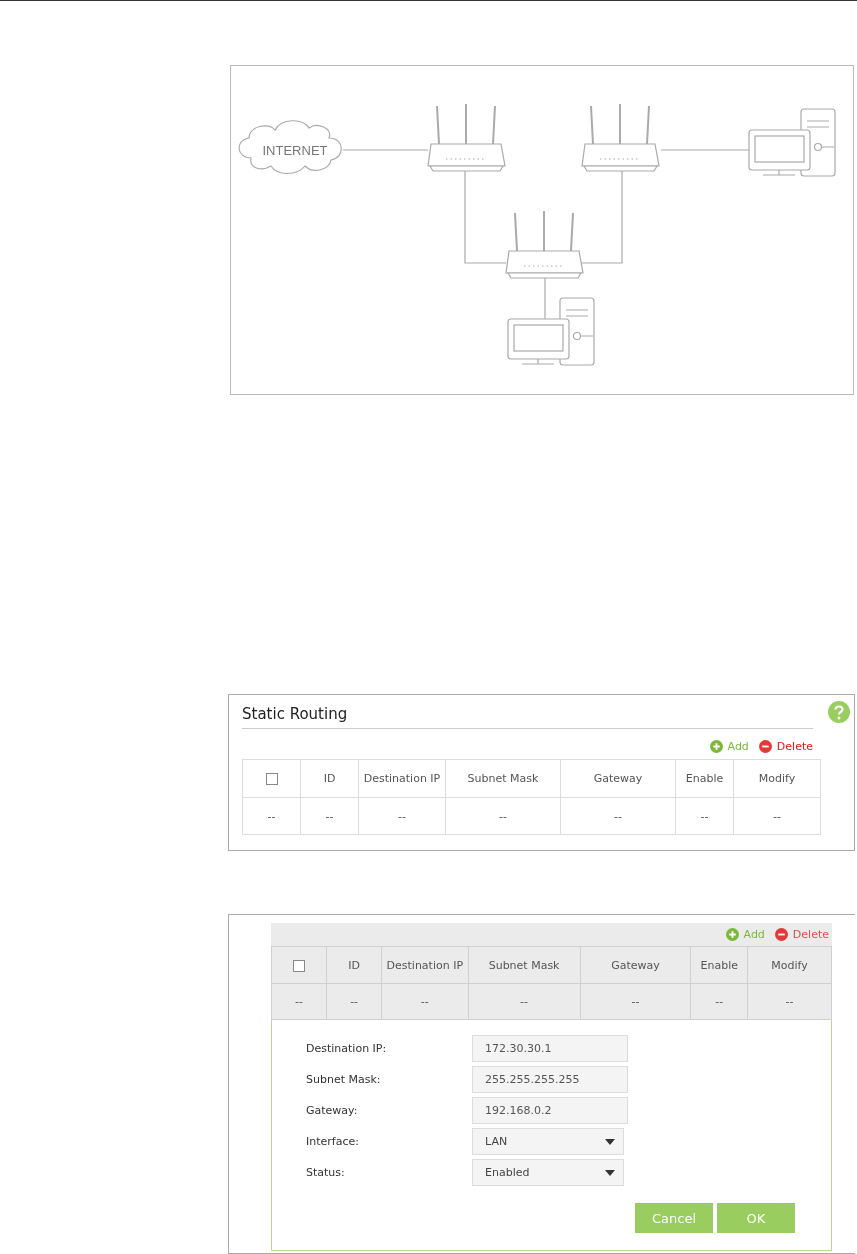 This screenshot has width=857, height=1254. Describe the element at coordinates (550, 1048) in the screenshot. I see `input-field: 172.30.30.1` at that location.